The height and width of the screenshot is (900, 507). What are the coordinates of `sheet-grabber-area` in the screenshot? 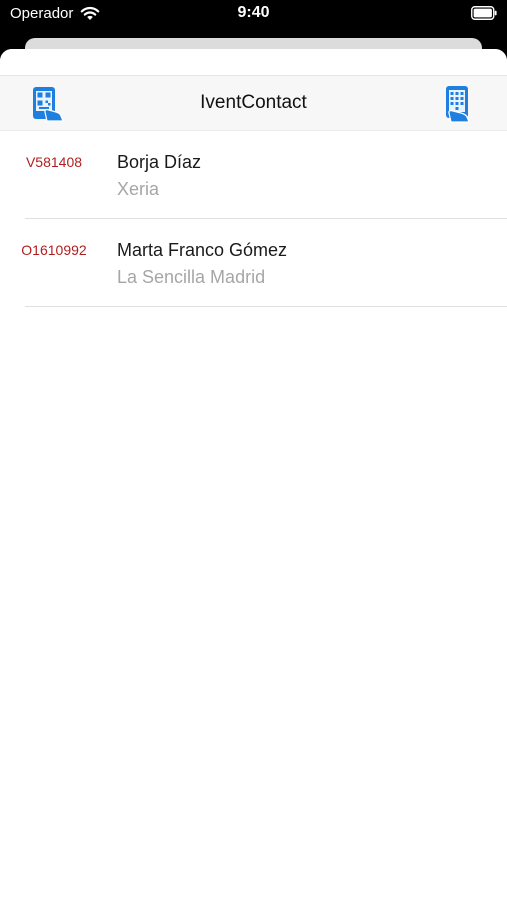 It's located at (253, 62).